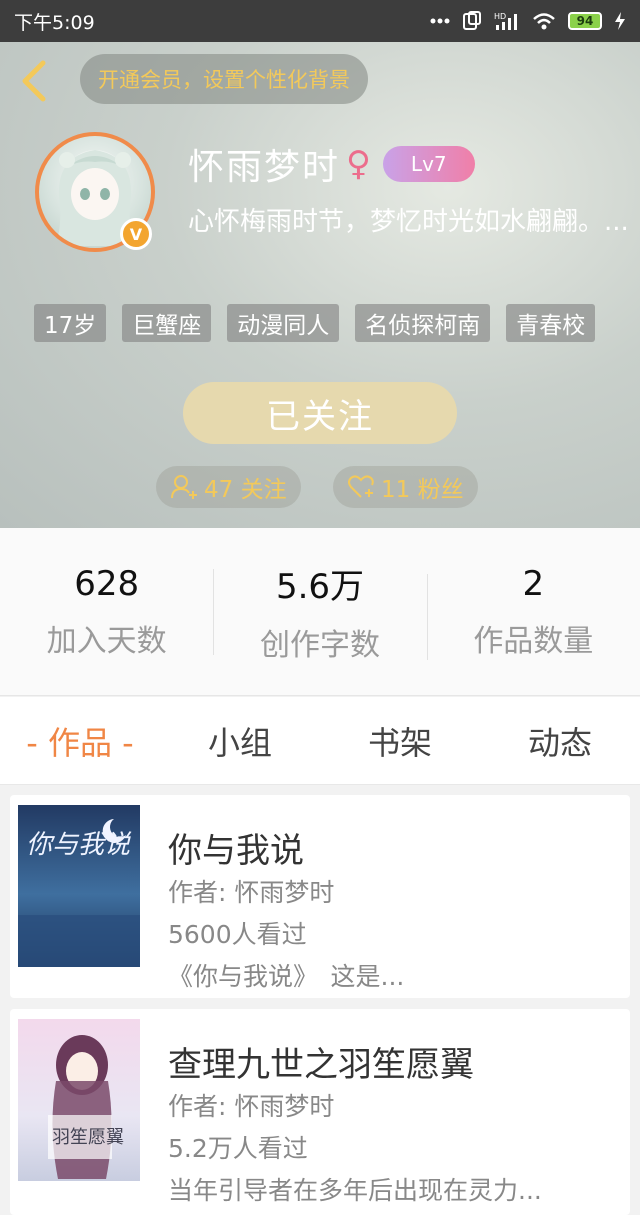 The height and width of the screenshot is (1215, 640). I want to click on status-icons: HD 94, so click(528, 21).